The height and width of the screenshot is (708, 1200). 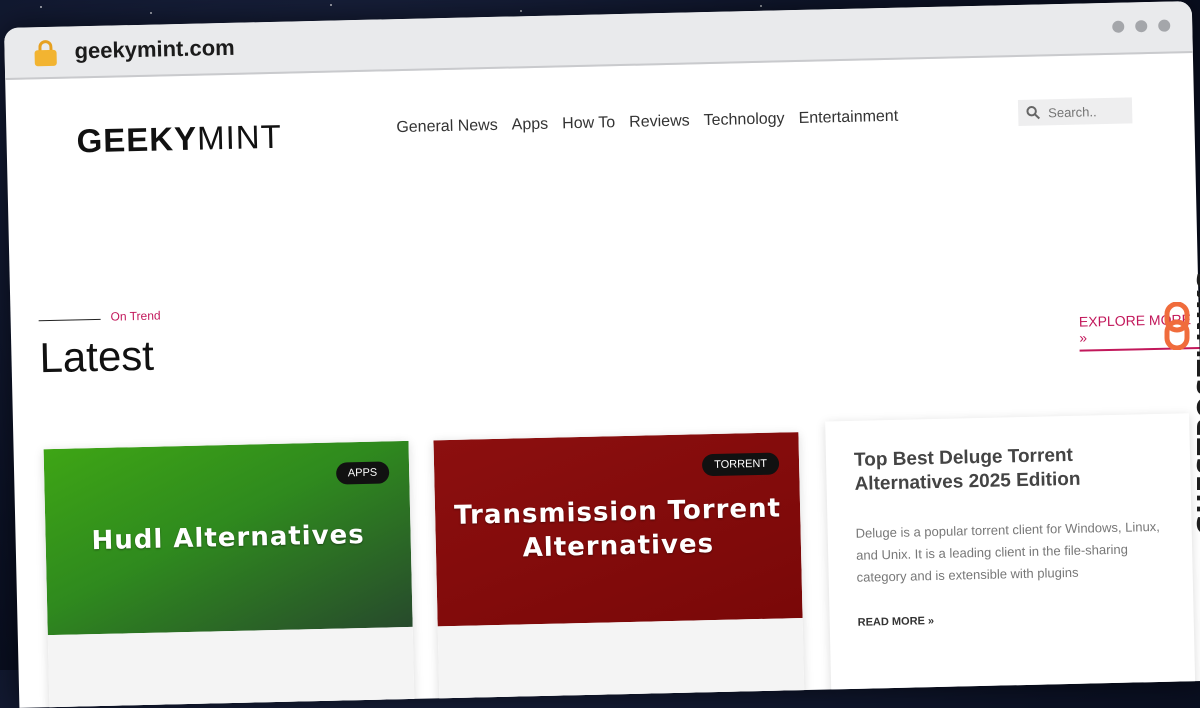 I want to click on address-bar-url: geekymint.com, so click(x=154, y=50).